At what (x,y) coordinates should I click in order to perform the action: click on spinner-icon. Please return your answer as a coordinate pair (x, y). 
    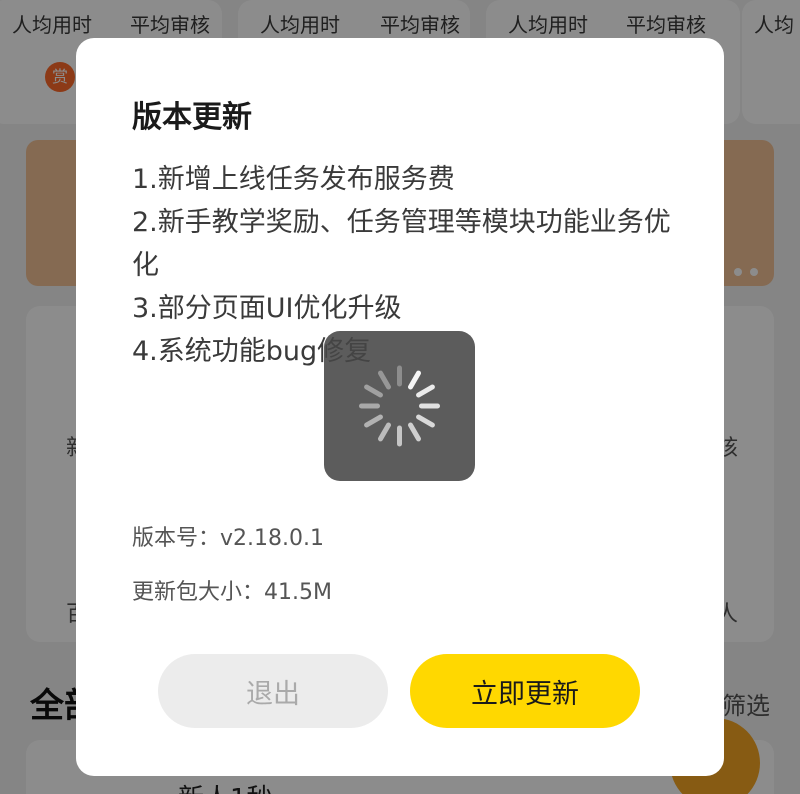
    Looking at the image, I should click on (399, 406).